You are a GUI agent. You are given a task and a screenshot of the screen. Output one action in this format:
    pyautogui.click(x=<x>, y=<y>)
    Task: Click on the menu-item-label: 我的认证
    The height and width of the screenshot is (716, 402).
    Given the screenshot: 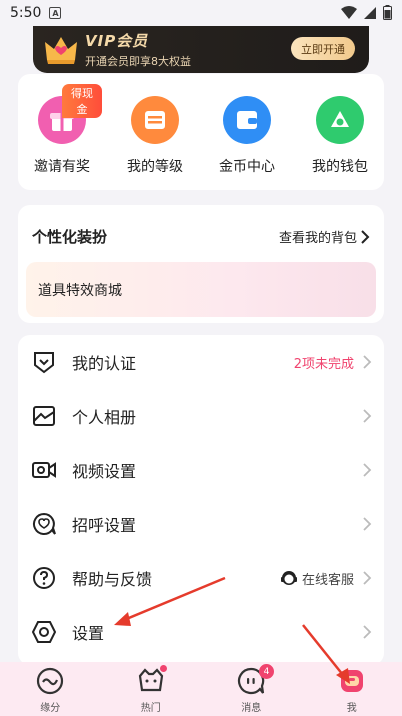 What is the action you would take?
    pyautogui.click(x=104, y=363)
    